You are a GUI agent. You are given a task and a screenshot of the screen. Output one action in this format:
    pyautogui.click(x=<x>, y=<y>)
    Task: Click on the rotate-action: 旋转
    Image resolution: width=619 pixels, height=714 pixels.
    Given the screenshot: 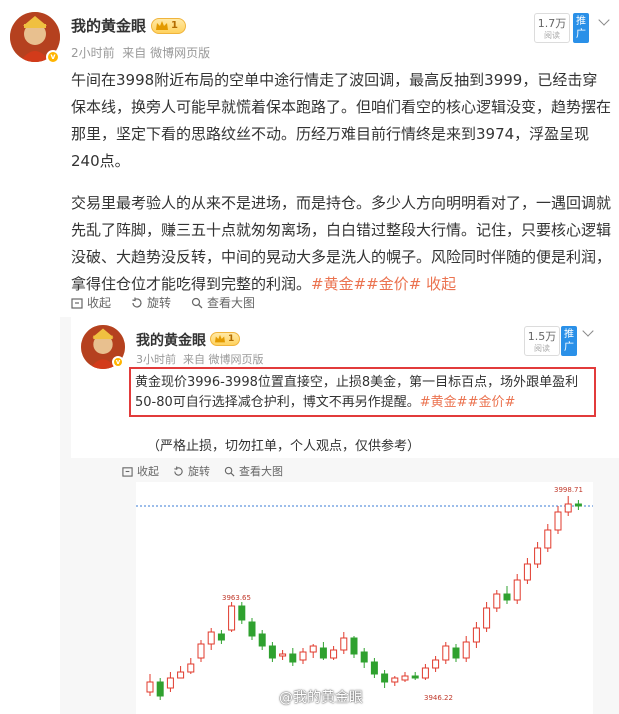 What is the action you would take?
    pyautogui.click(x=151, y=302)
    